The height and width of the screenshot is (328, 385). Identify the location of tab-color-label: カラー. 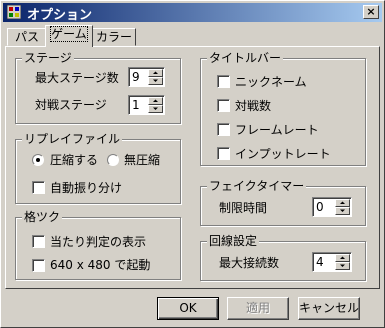
(113, 37).